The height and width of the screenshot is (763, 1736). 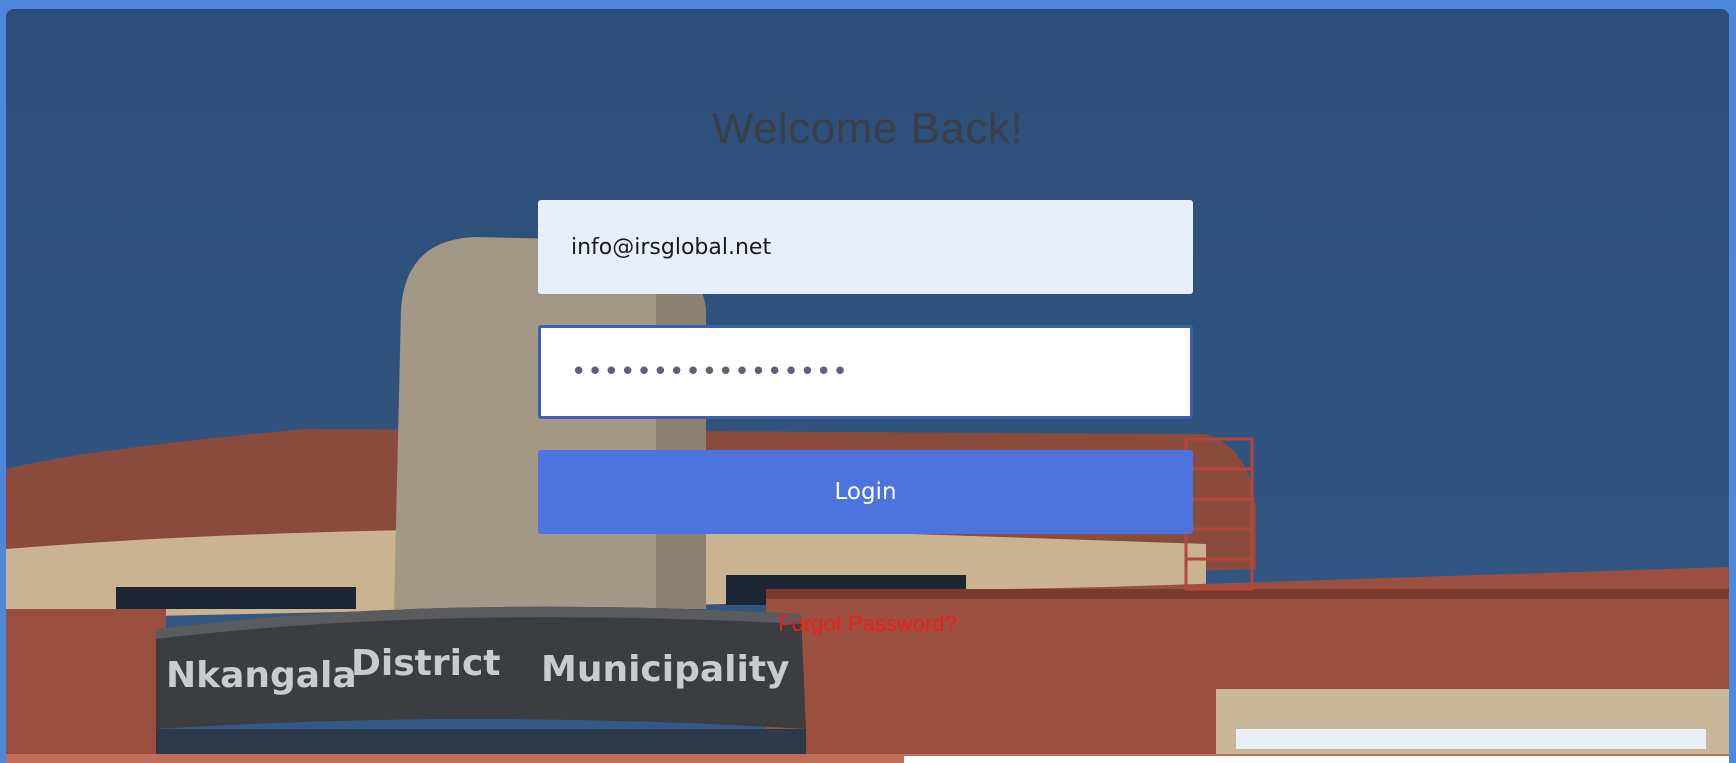 I want to click on password-field, so click(x=865, y=372).